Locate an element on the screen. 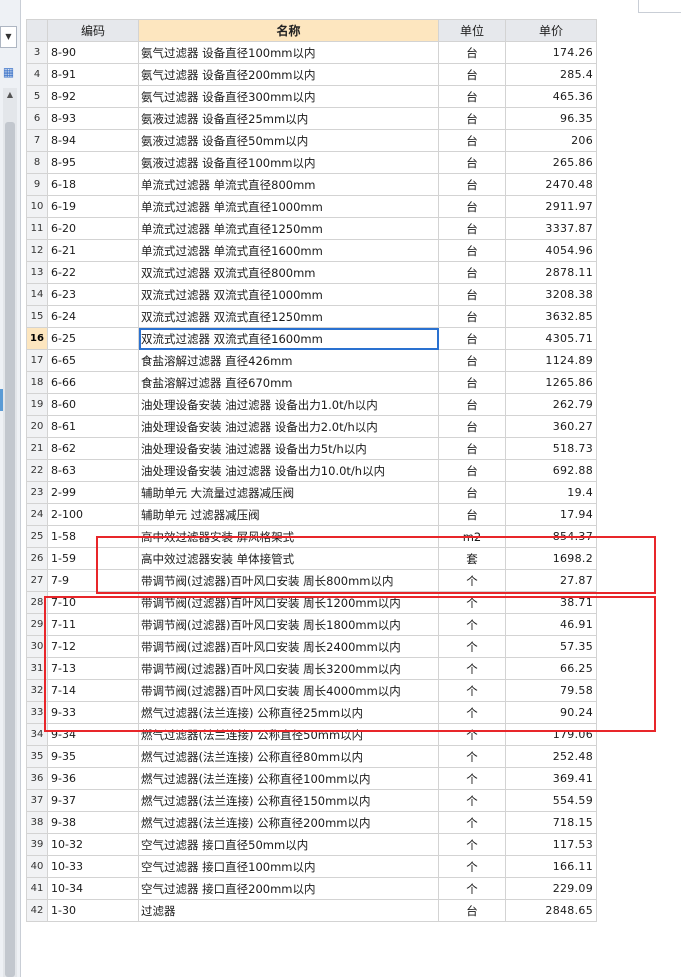 This screenshot has height=977, width=681. code-cell: 7-9 is located at coordinates (93, 580).